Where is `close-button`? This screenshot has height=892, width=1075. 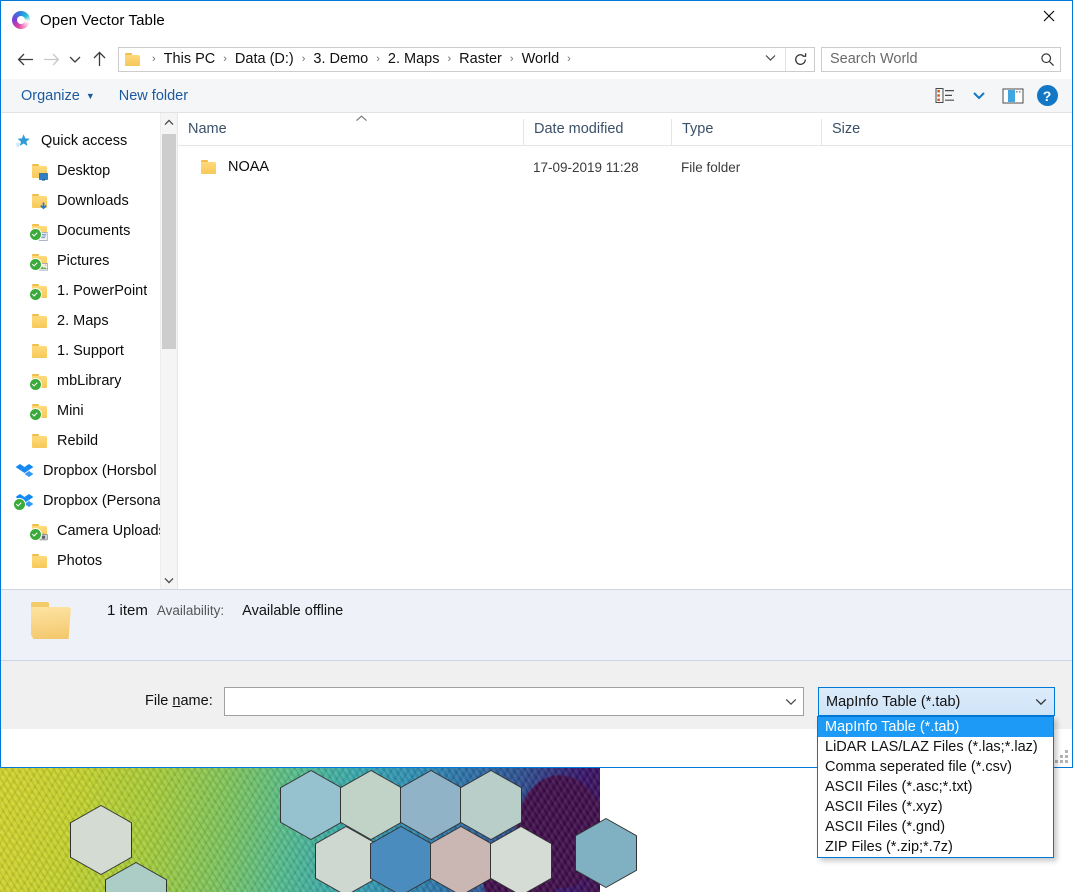
close-button is located at coordinates (1049, 16).